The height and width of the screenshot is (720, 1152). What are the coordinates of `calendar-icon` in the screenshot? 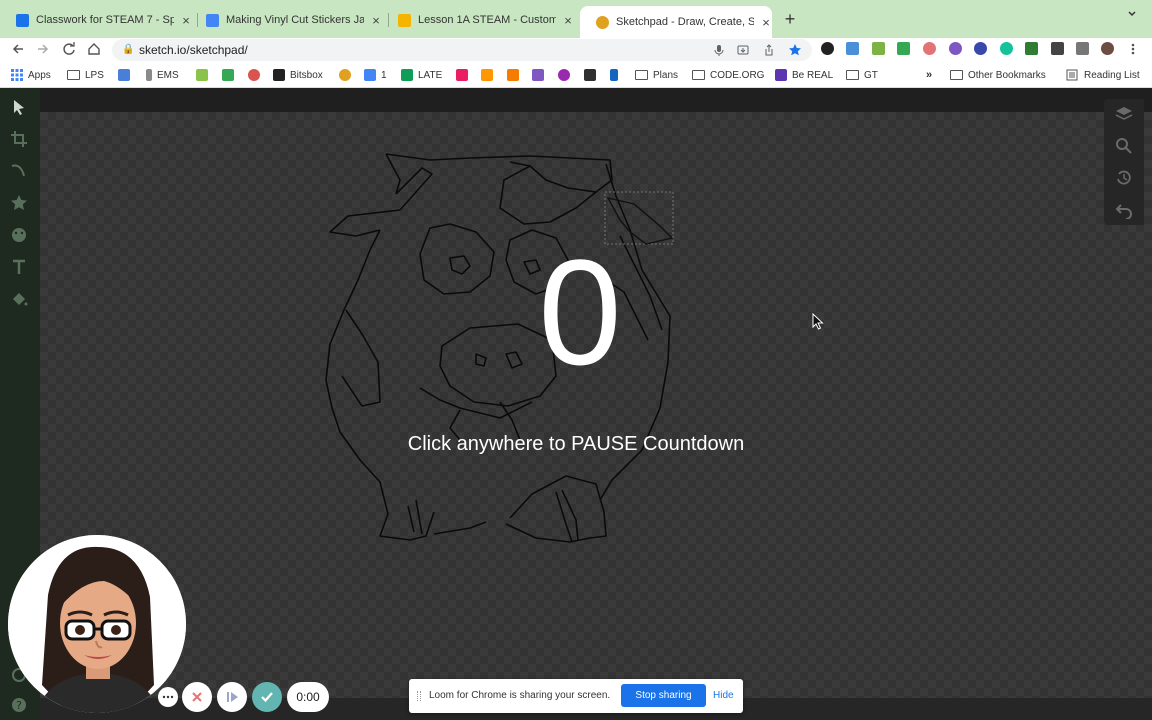 It's located at (124, 75).